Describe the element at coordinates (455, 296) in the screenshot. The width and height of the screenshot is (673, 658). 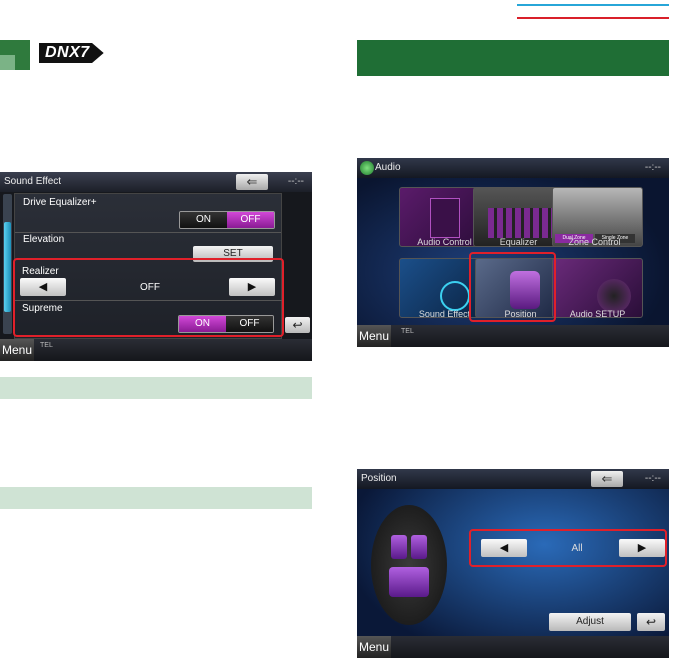
I see `wave-graphic` at that location.